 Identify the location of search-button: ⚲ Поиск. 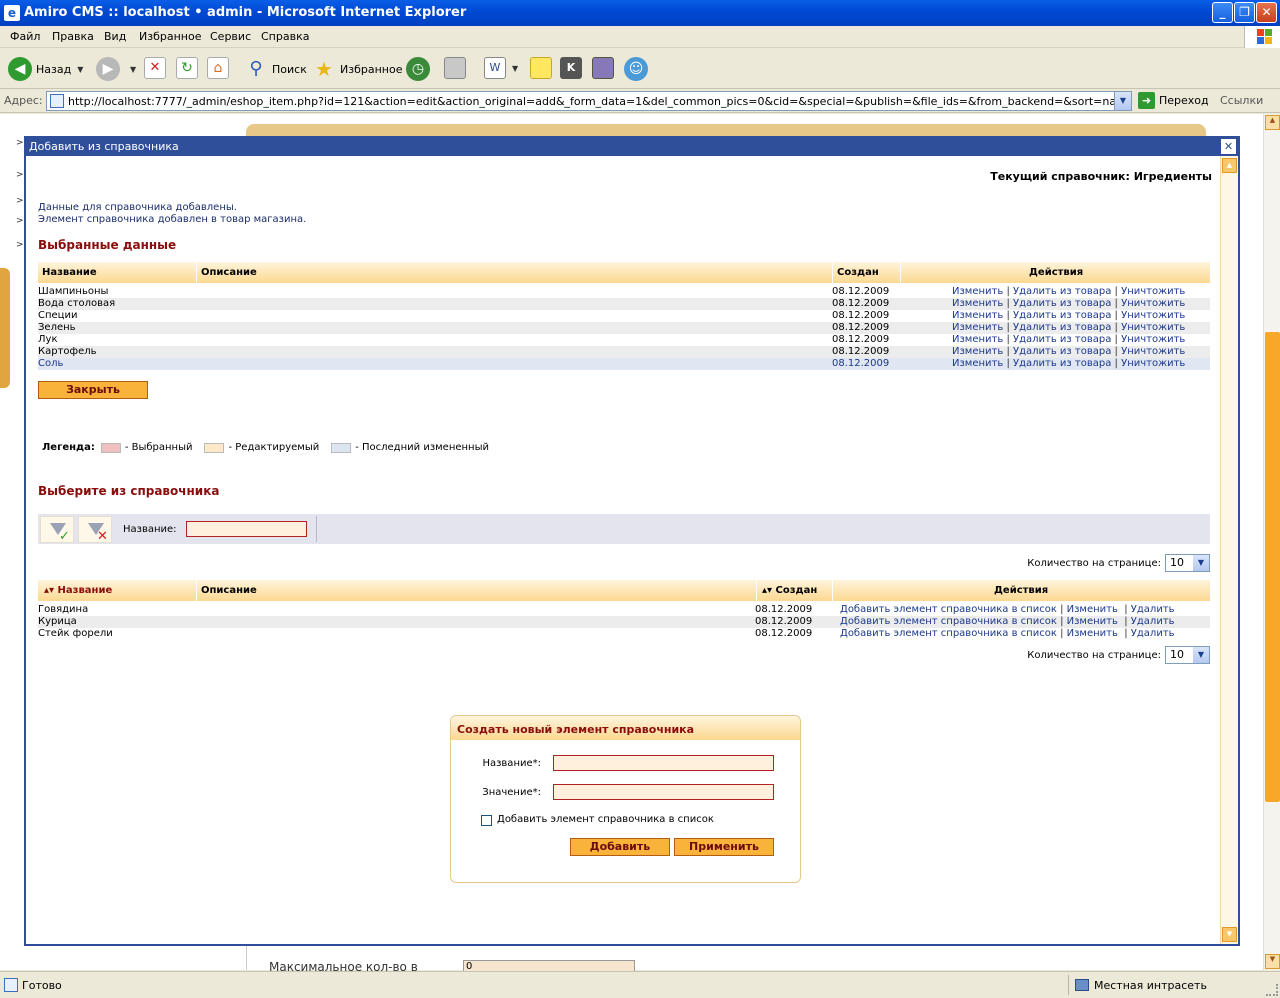
(275, 69).